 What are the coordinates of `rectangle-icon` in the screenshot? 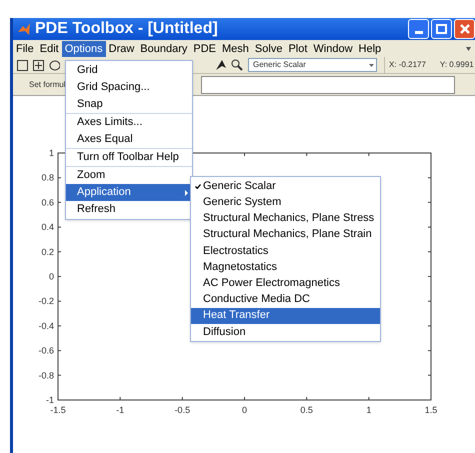 It's located at (22, 65).